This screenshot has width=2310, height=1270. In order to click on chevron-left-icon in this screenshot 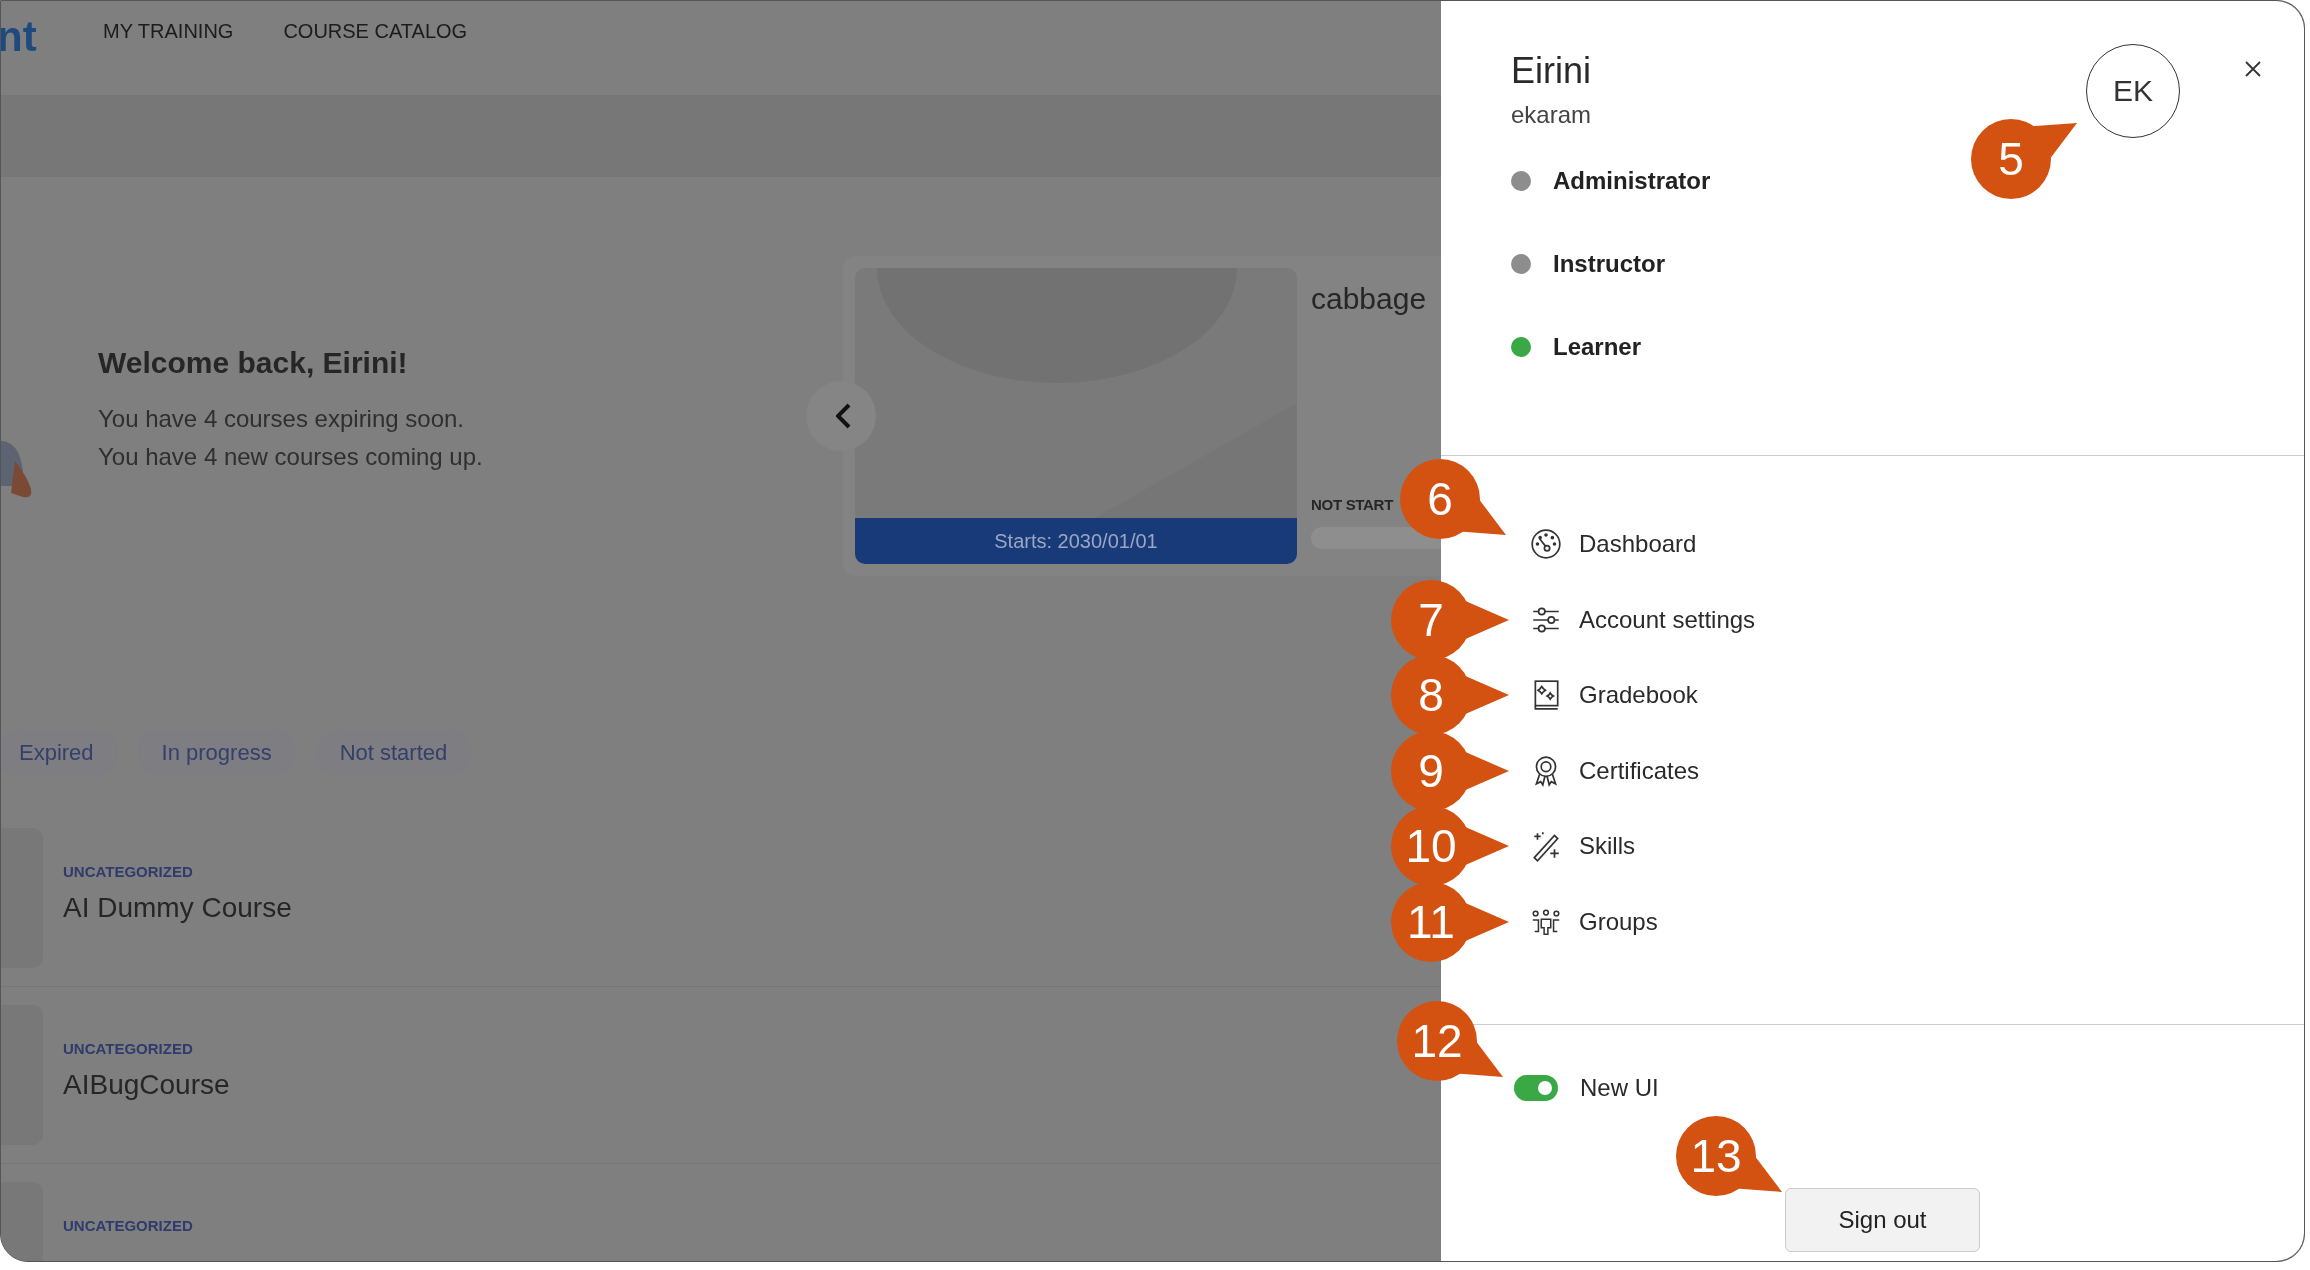, I will do `click(843, 416)`.